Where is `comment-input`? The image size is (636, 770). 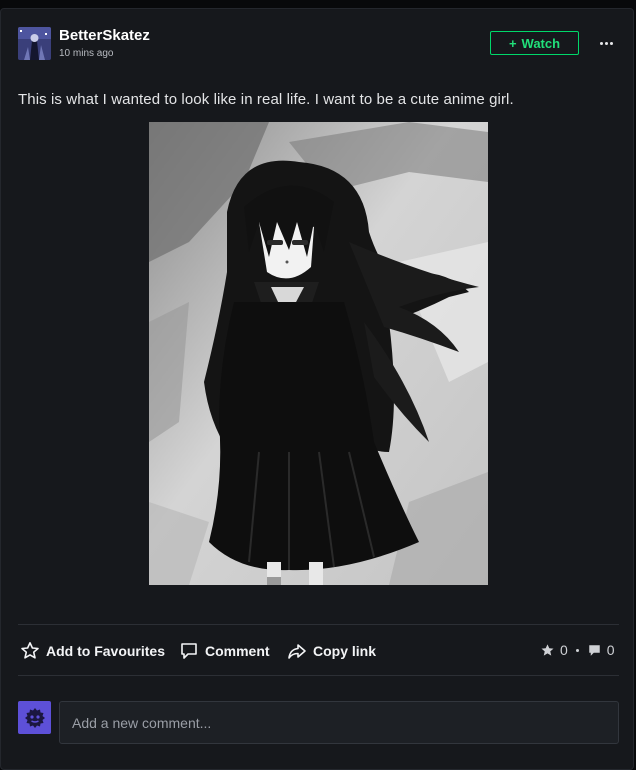 comment-input is located at coordinates (339, 722).